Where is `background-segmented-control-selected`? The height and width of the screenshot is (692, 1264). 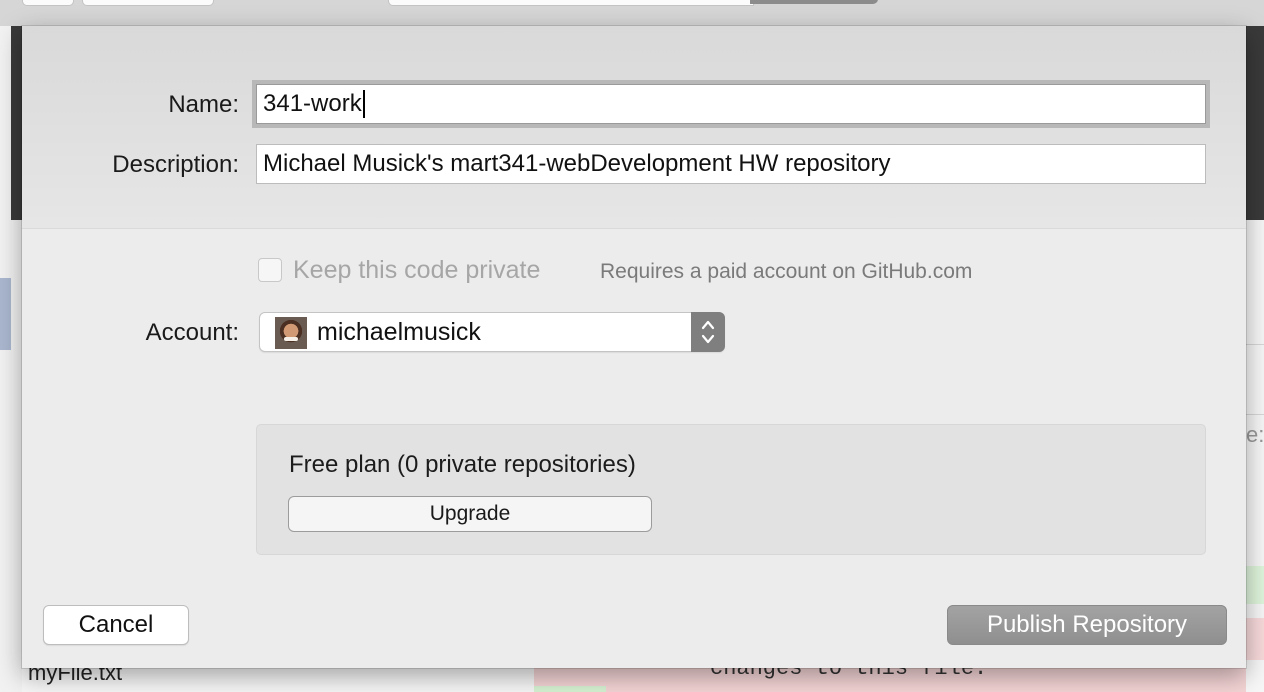 background-segmented-control-selected is located at coordinates (814, 2).